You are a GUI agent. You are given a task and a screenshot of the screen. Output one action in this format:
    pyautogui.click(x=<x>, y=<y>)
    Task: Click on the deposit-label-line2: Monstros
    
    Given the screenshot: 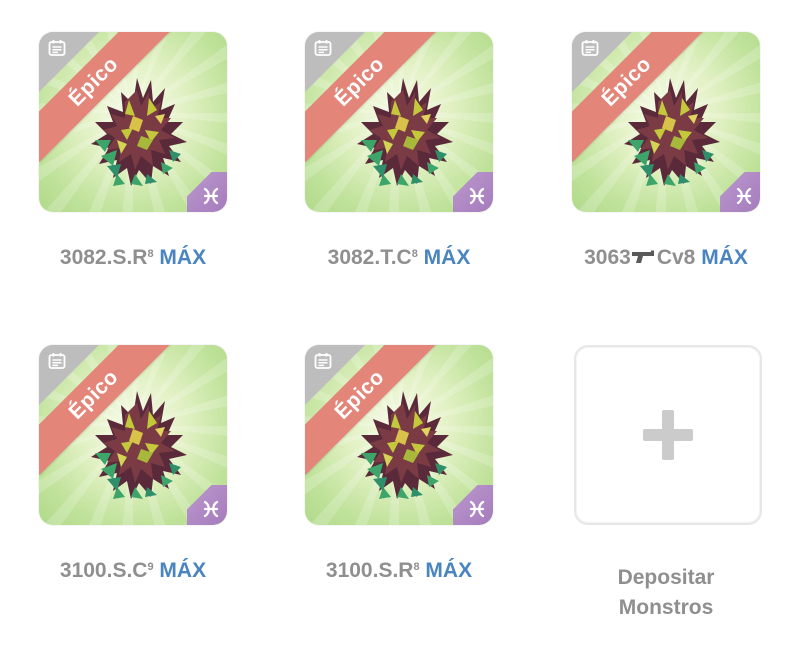 What is the action you would take?
    pyautogui.click(x=666, y=607)
    